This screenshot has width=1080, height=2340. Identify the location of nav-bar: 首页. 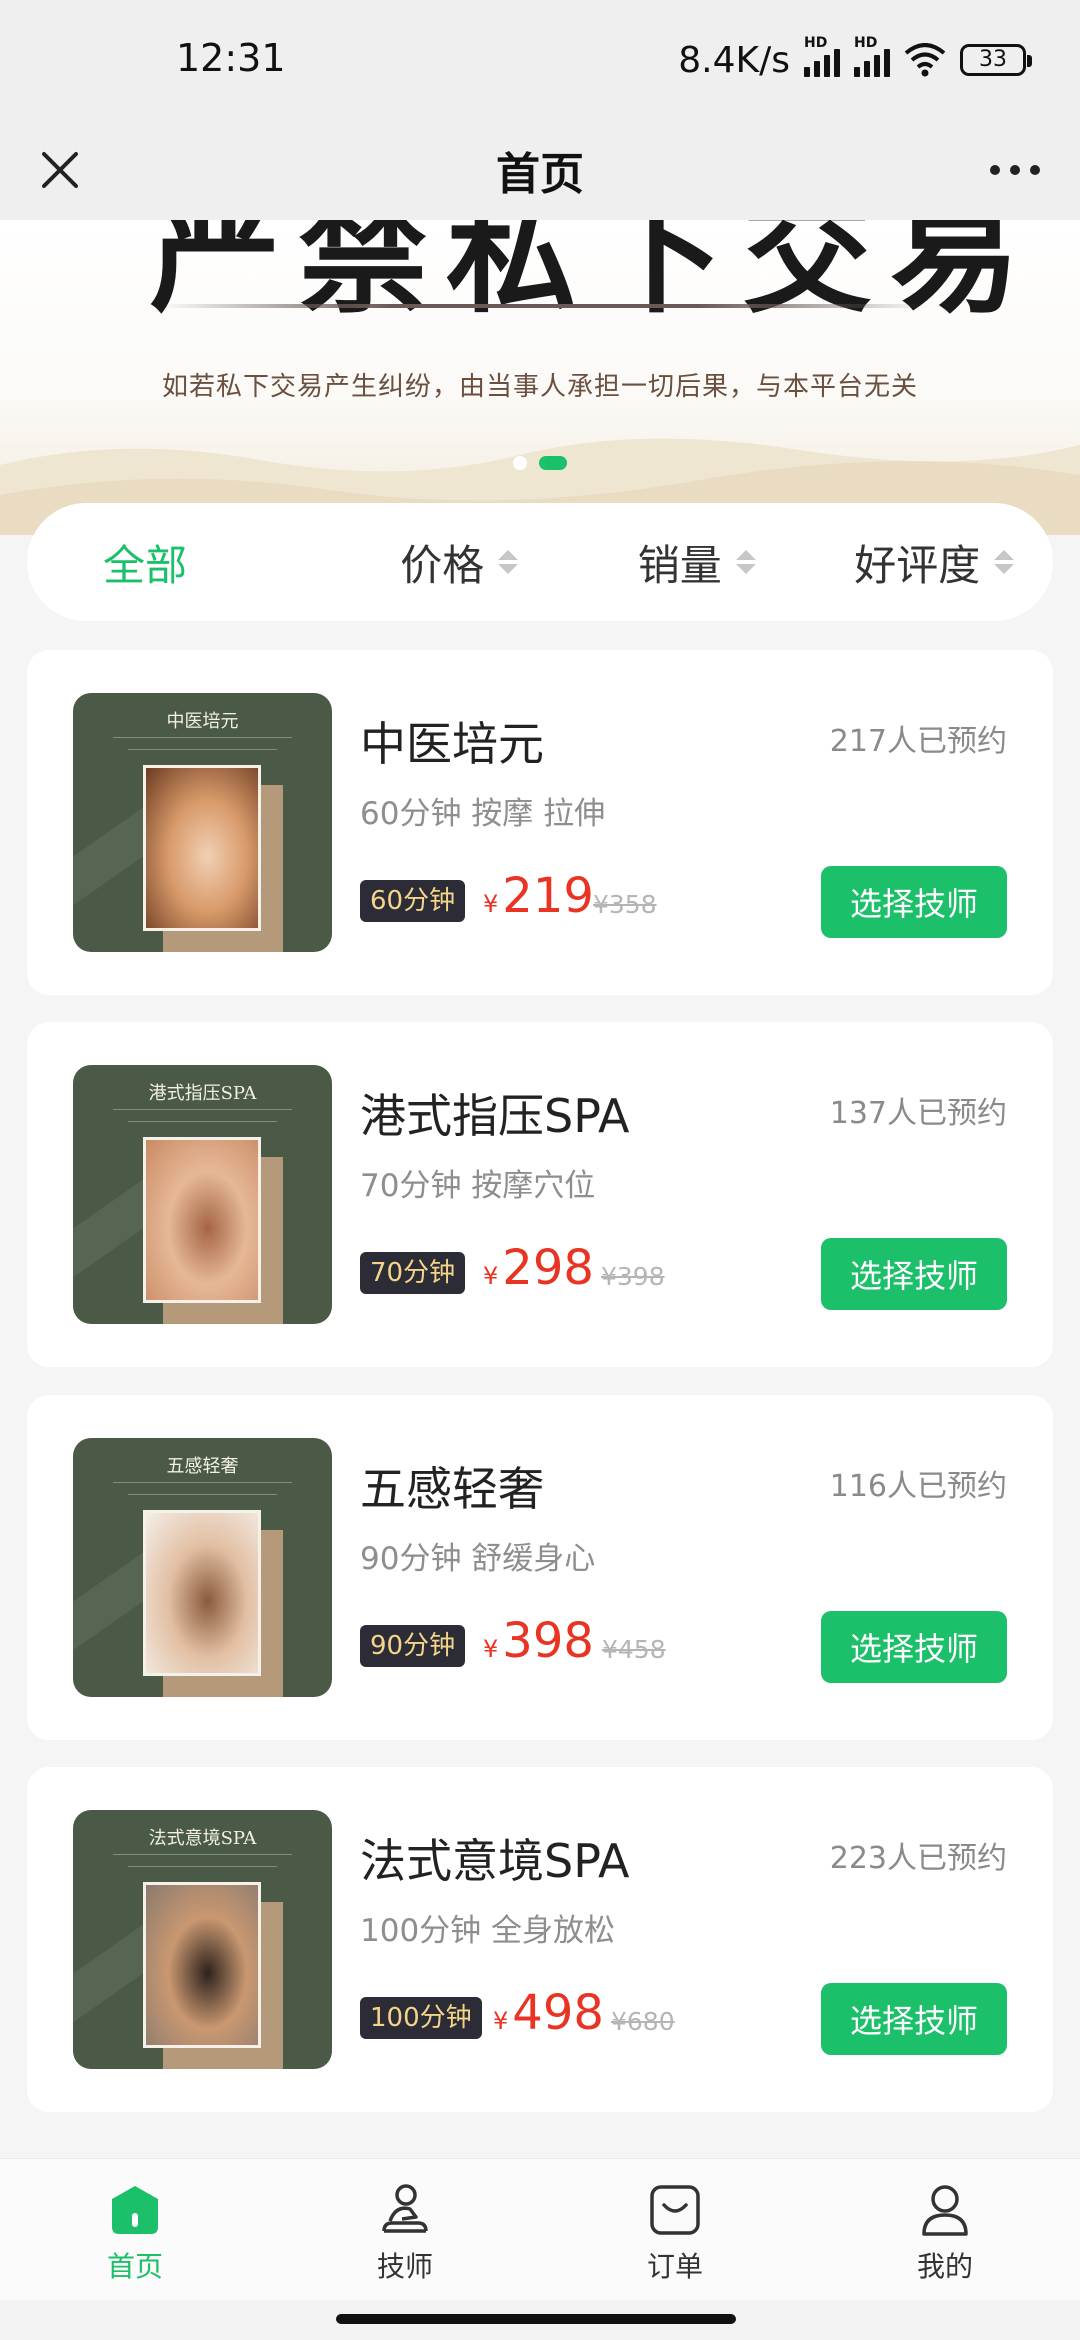
(540, 170).